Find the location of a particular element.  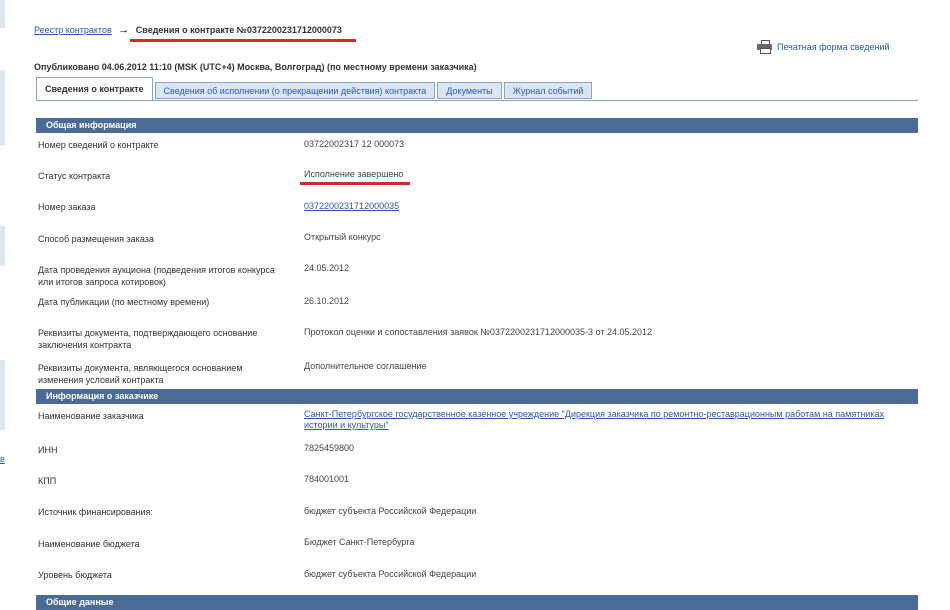

field-value-inn: 7825459800 is located at coordinates (329, 448).